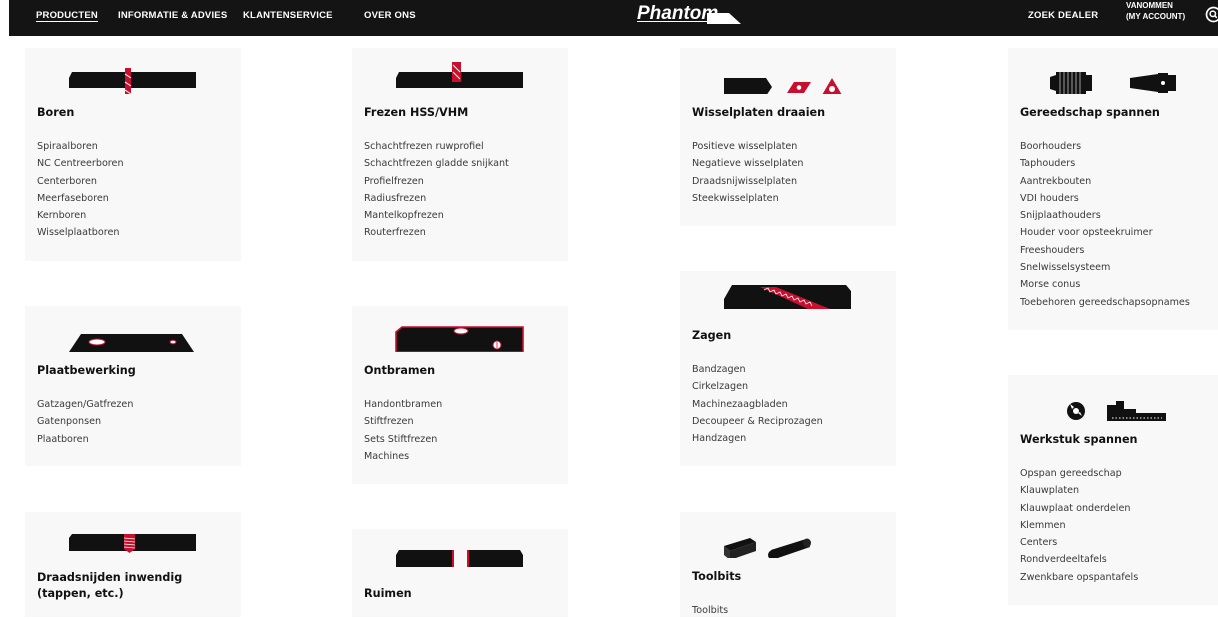 This screenshot has height=619, width=1218. Describe the element at coordinates (436, 146) in the screenshot. I see `category-link: Schachtfrezen ruwprofiel` at that location.